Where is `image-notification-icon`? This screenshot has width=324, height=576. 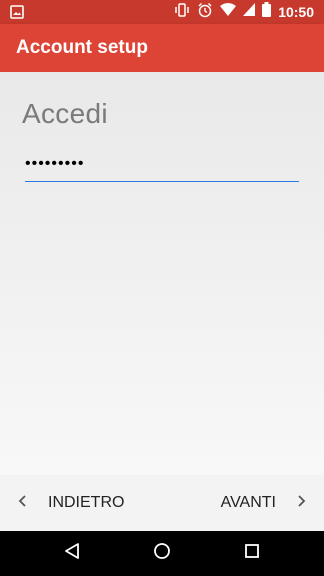
image-notification-icon is located at coordinates (17, 14).